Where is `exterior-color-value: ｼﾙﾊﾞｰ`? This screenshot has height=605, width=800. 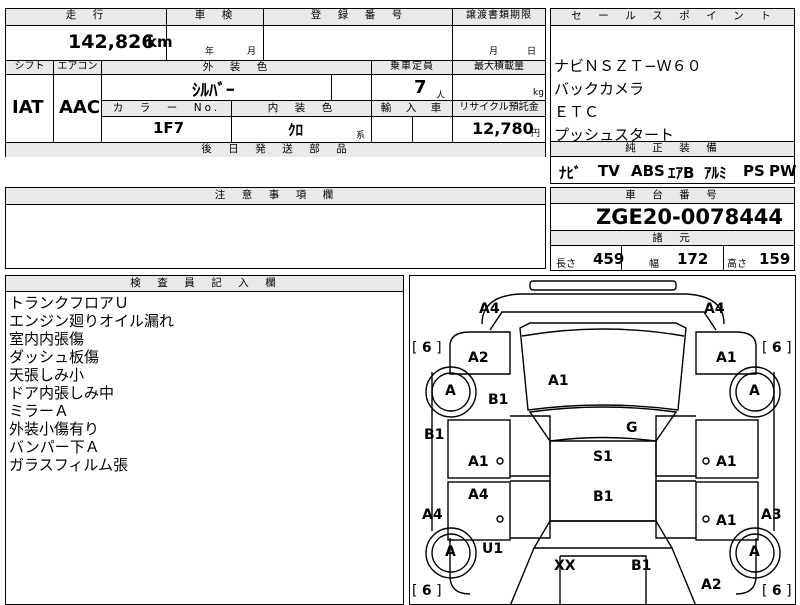
exterior-color-value: ｼﾙﾊﾞｰ is located at coordinates (213, 91).